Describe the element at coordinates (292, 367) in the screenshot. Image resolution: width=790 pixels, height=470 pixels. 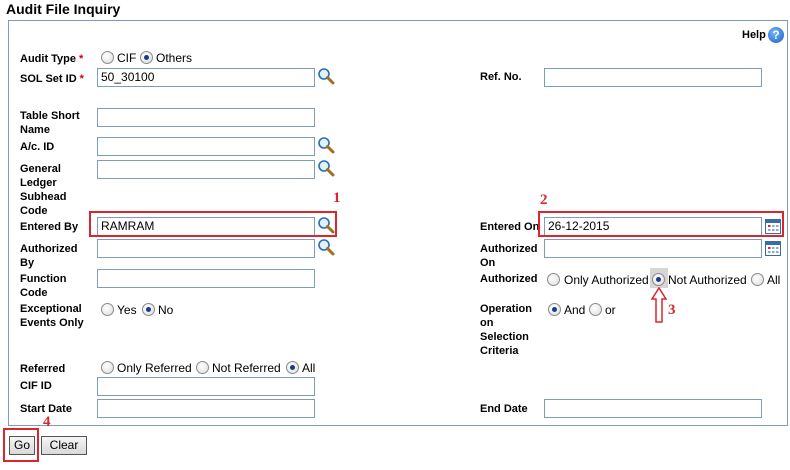
I see `referred-all-radio` at that location.